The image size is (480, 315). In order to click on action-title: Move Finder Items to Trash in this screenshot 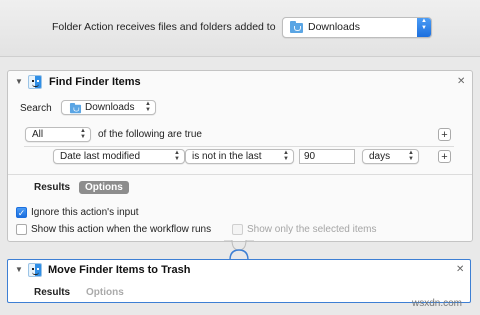, I will do `click(119, 270)`.